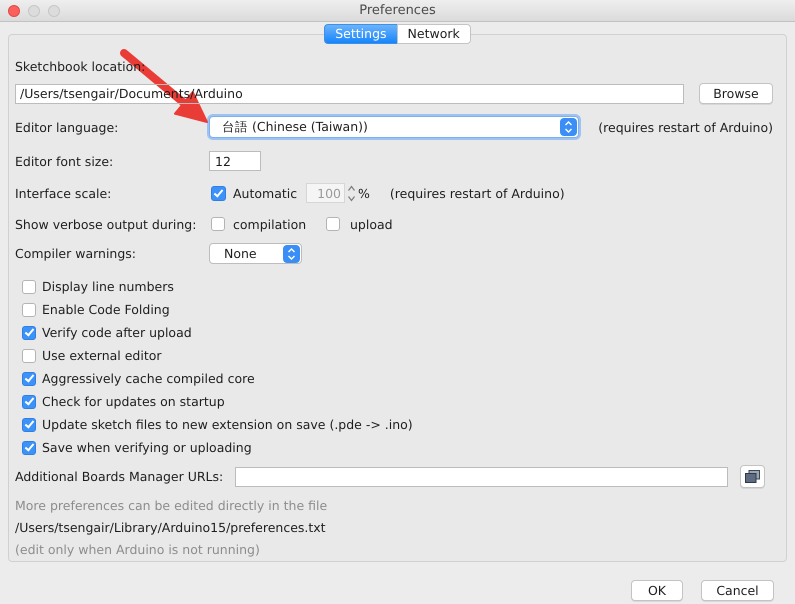 This screenshot has height=604, width=795. What do you see at coordinates (235, 161) in the screenshot?
I see `font-size-field: 12` at bounding box center [235, 161].